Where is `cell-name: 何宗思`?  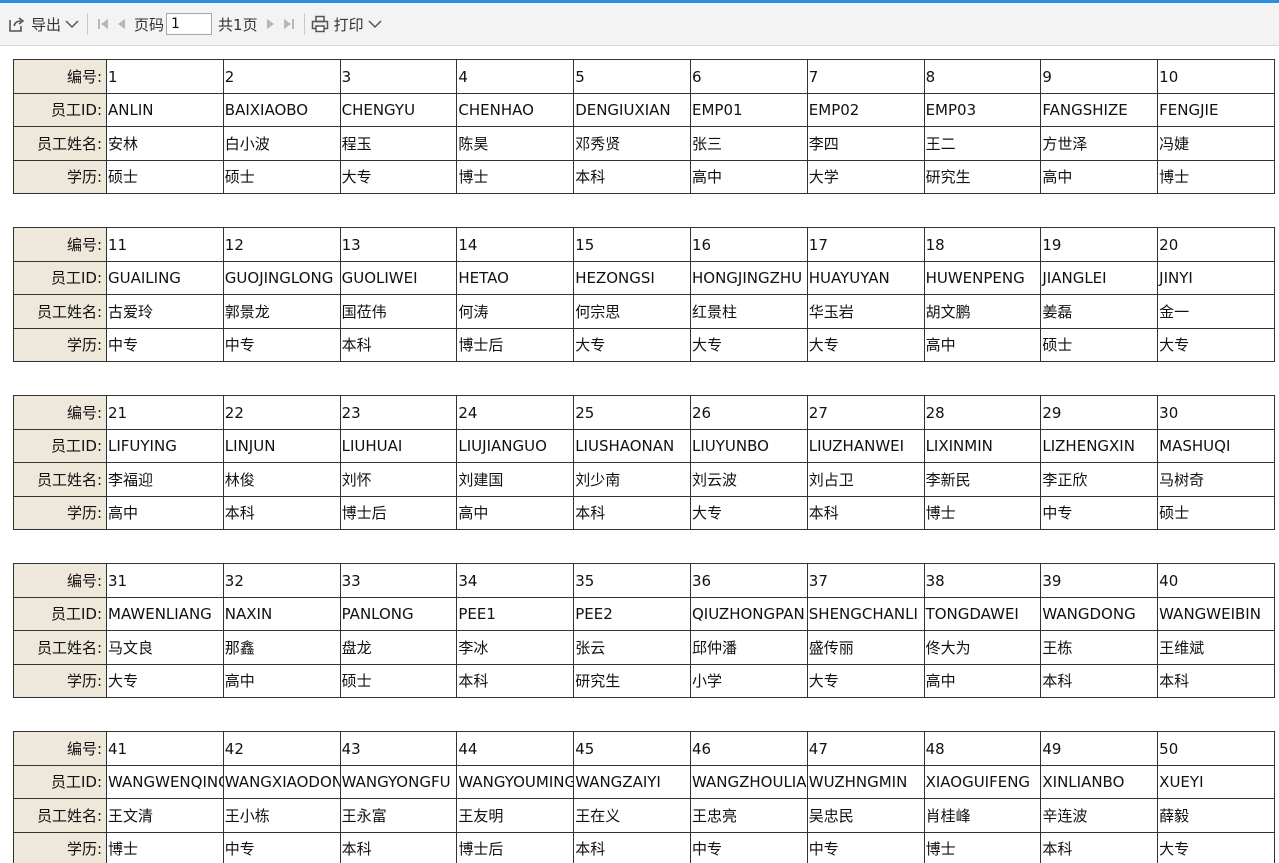 cell-name: 何宗思 is located at coordinates (632, 311).